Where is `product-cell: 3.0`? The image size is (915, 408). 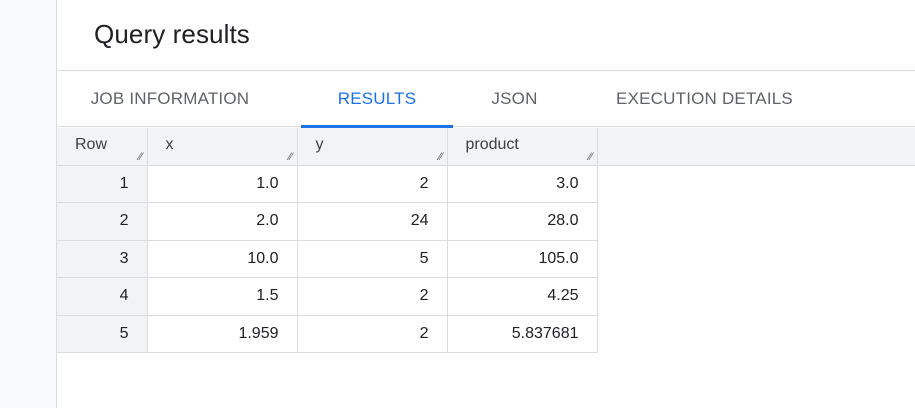 product-cell: 3.0 is located at coordinates (522, 184).